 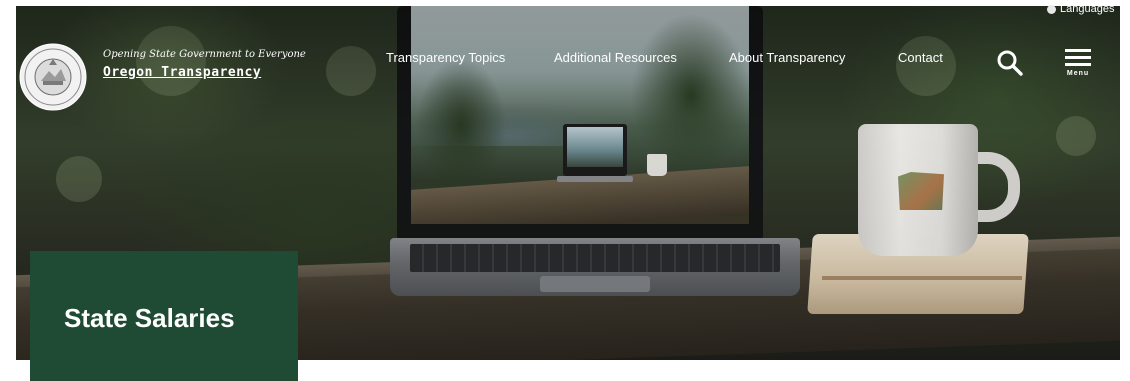 What do you see at coordinates (920, 57) in the screenshot?
I see `nav-contact: Contact` at bounding box center [920, 57].